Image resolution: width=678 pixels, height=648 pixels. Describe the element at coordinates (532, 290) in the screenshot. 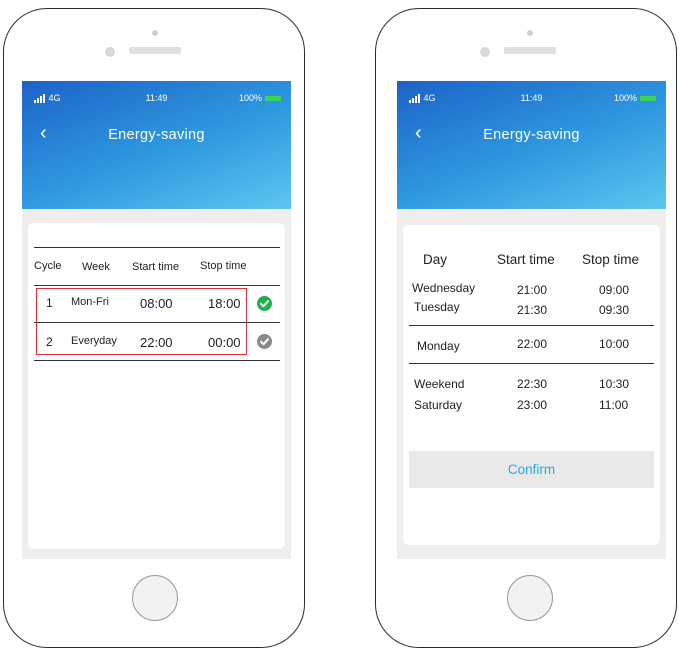

I see `start-time: 21:00` at that location.